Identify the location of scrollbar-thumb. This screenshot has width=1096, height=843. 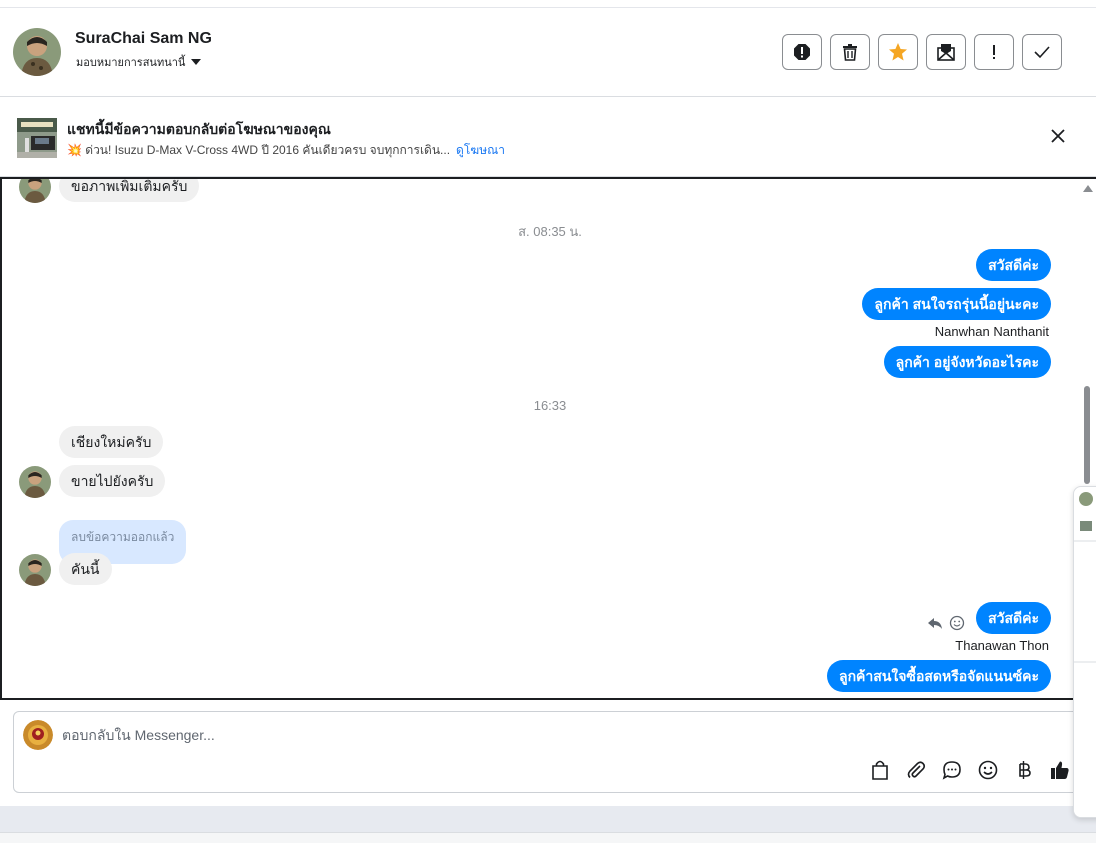
(1087, 435).